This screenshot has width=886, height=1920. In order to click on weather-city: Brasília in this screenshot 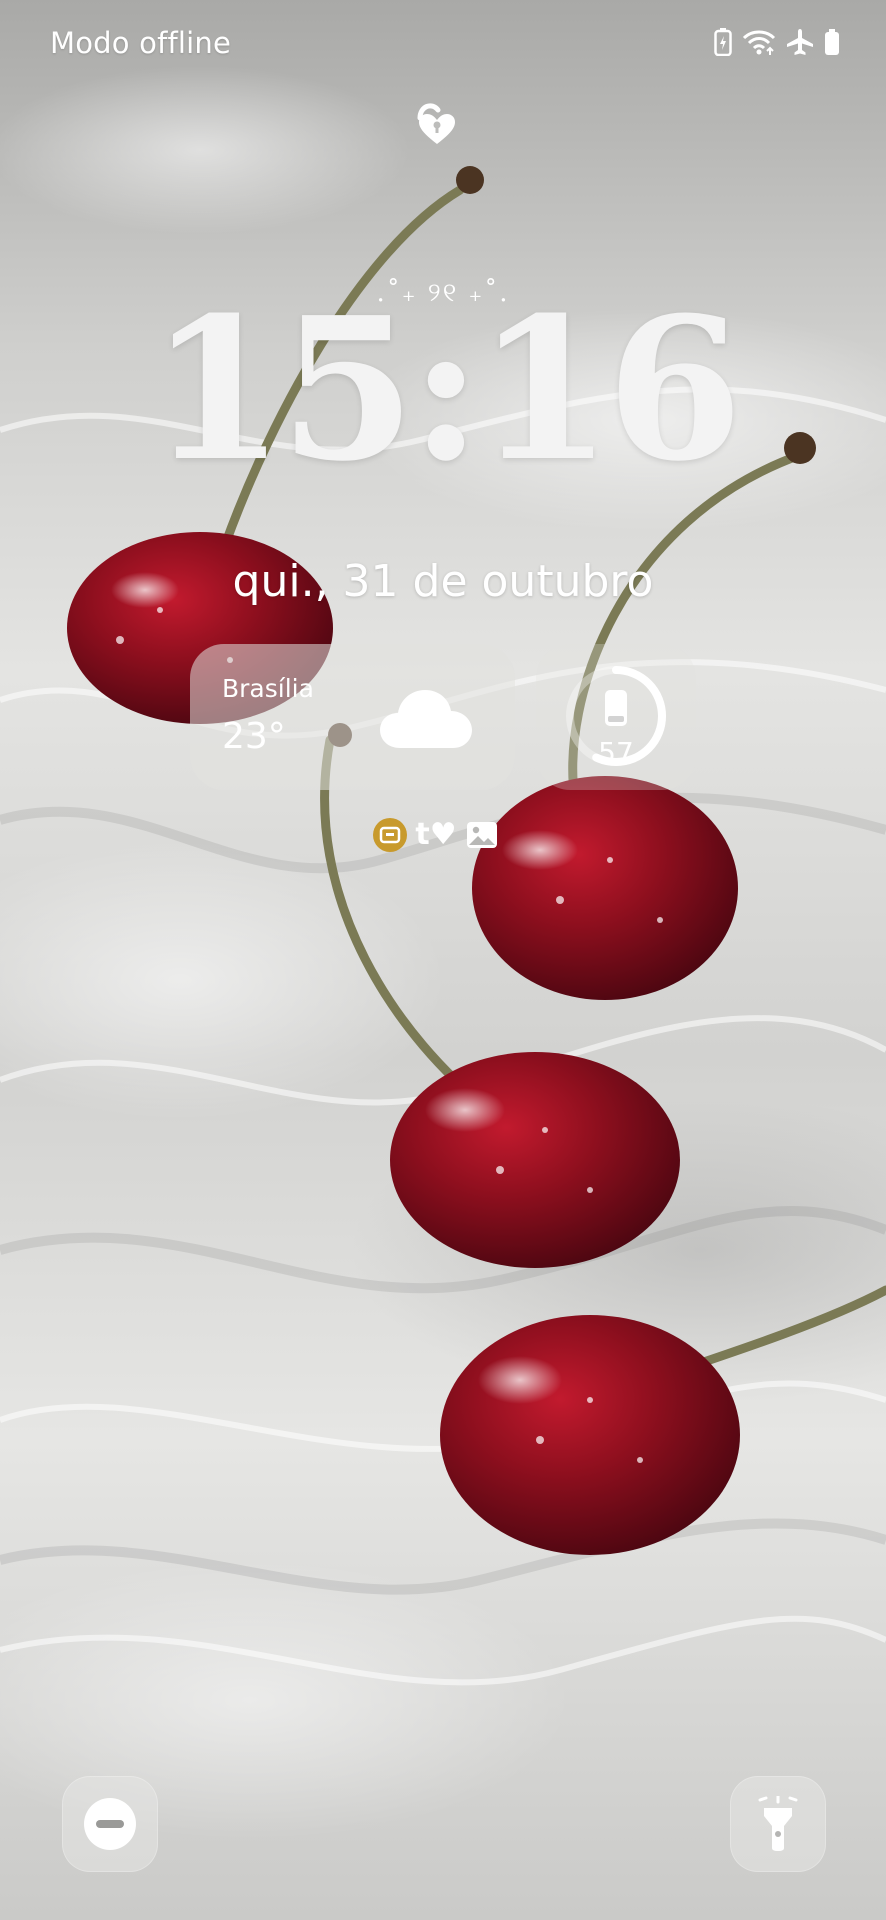, I will do `click(268, 688)`.